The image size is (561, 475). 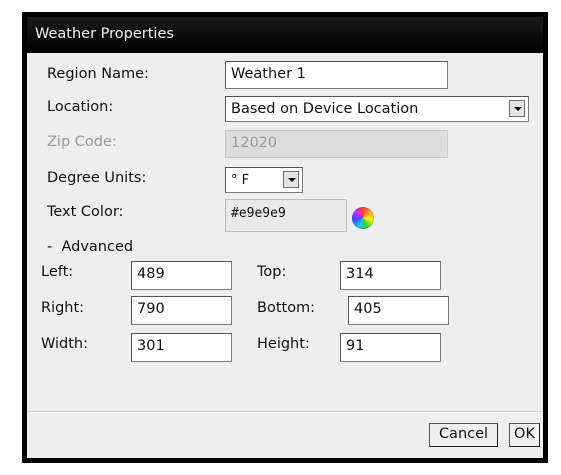 What do you see at coordinates (286, 215) in the screenshot?
I see `text-color-input: #e9e9e9` at bounding box center [286, 215].